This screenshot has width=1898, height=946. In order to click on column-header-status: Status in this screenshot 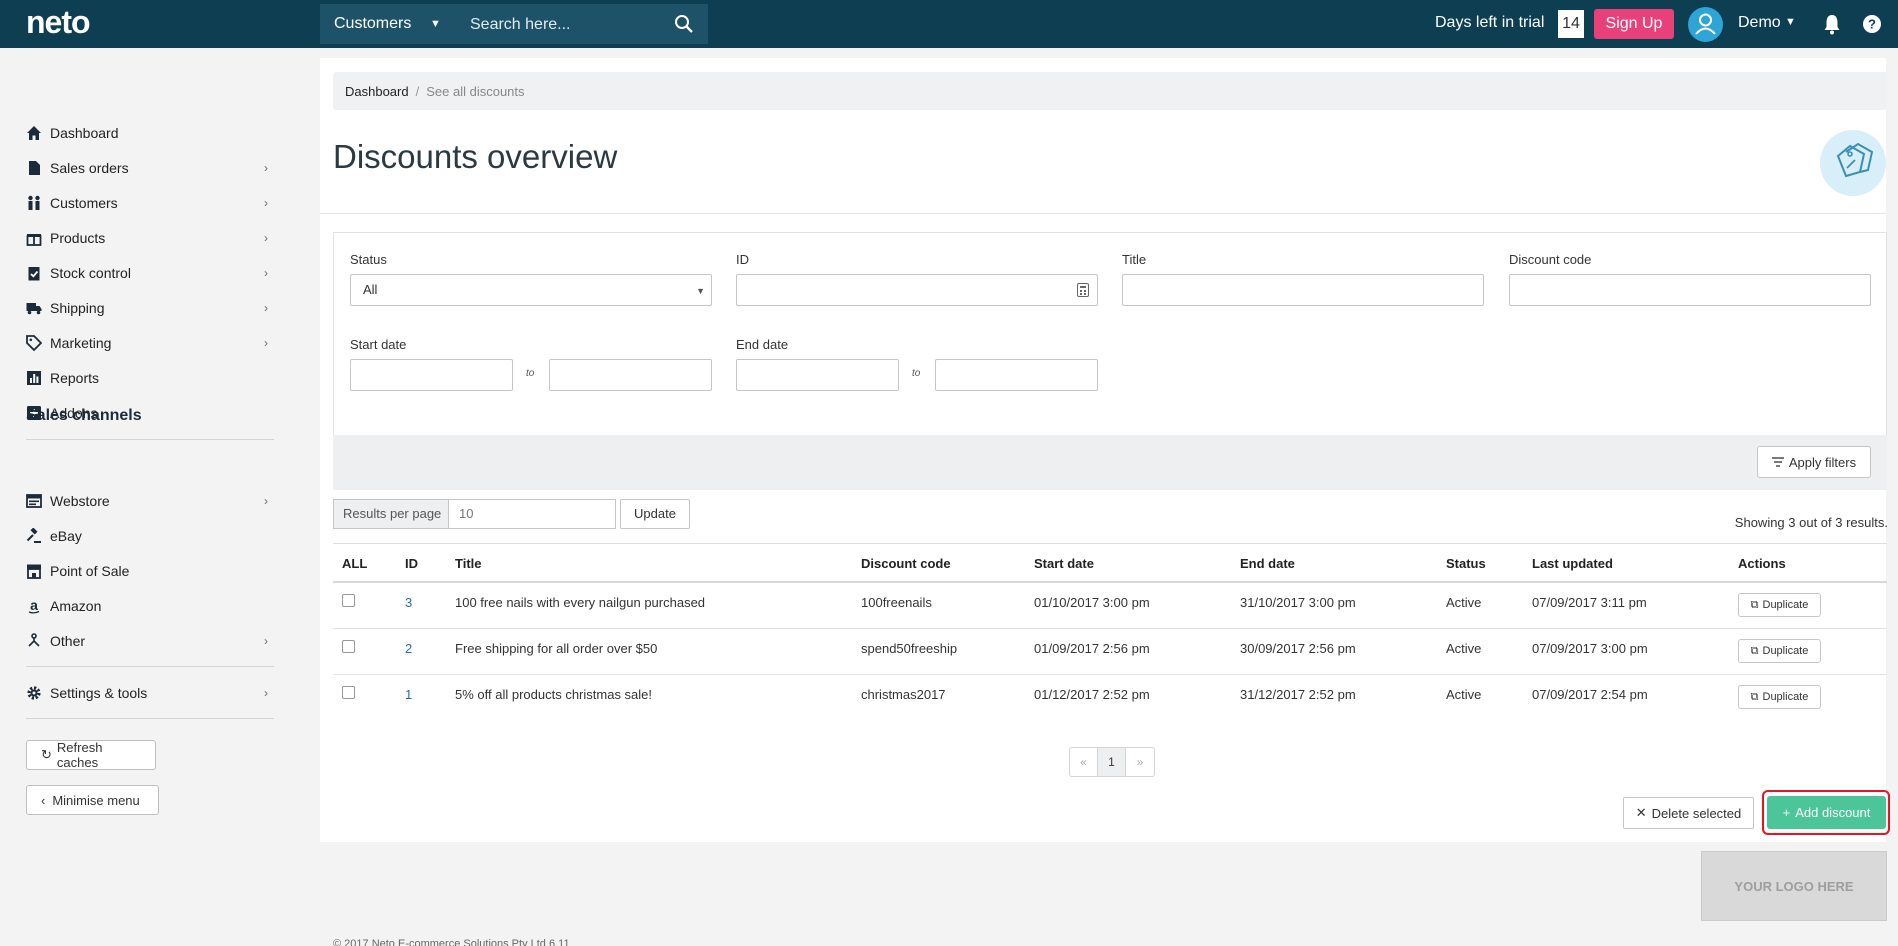, I will do `click(1466, 563)`.